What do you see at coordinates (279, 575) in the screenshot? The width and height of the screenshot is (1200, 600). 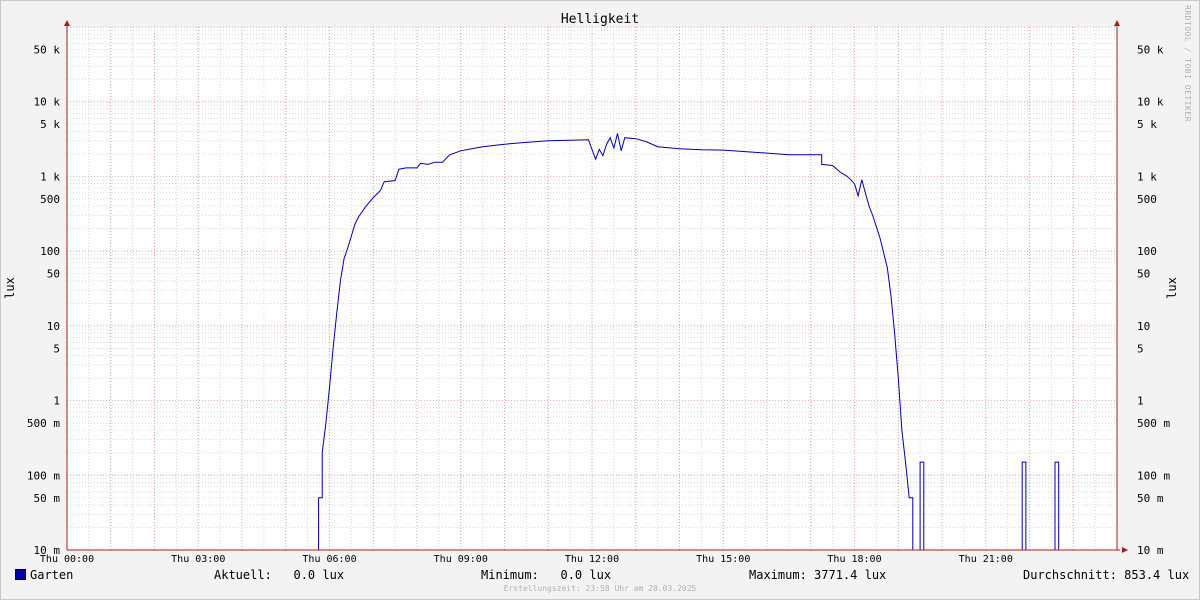 I see `legend-current: Aktuell: 0.0 lux` at bounding box center [279, 575].